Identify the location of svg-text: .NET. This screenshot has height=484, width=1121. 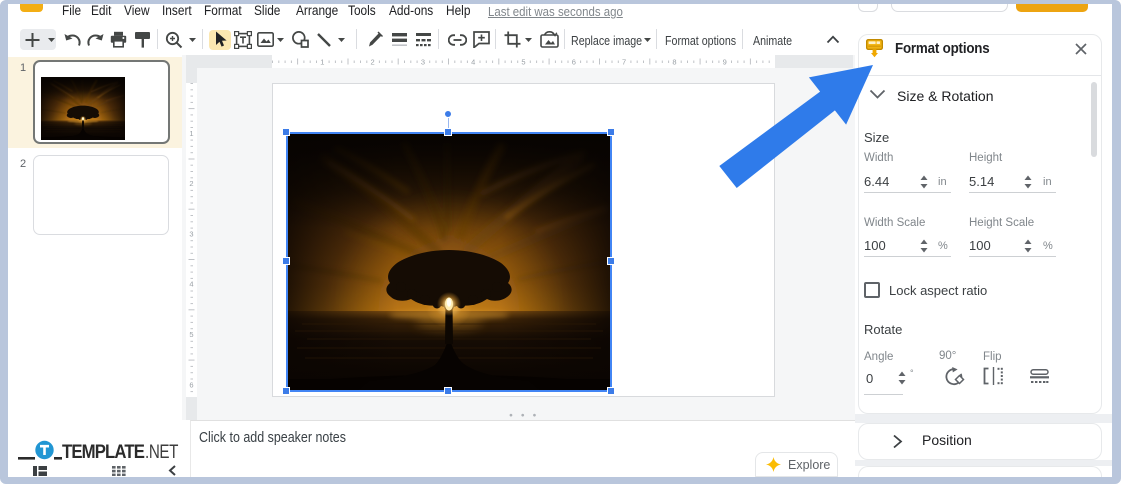
(162, 452).